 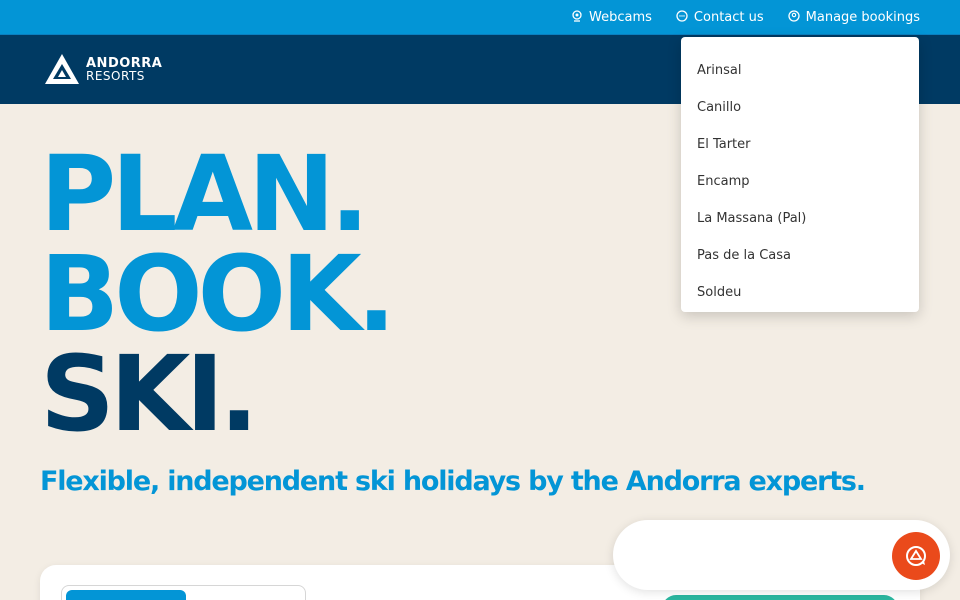 I want to click on chat-launcher-button, so click(x=916, y=556).